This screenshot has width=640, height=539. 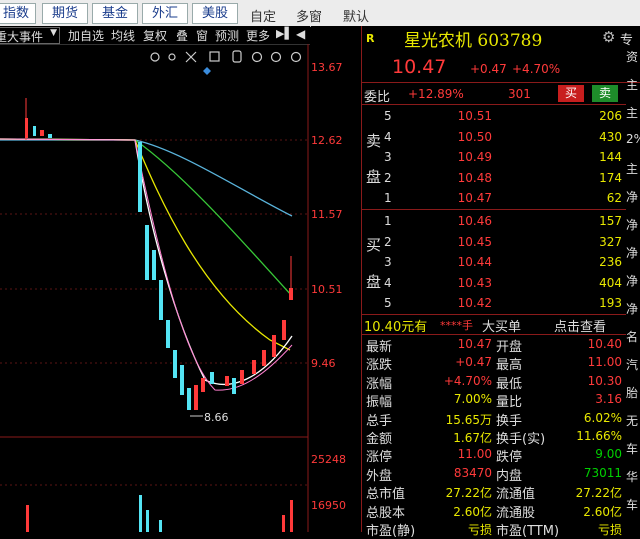 What do you see at coordinates (590, 454) in the screenshot?
I see `stat-value: 9.00` at bounding box center [590, 454].